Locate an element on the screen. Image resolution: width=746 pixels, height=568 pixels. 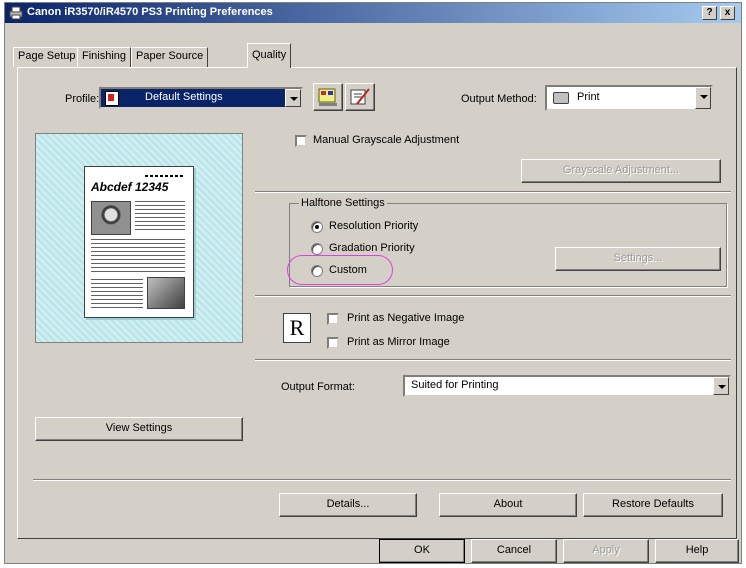
mirror-image-label: Print as Mirror Image is located at coordinates (398, 342).